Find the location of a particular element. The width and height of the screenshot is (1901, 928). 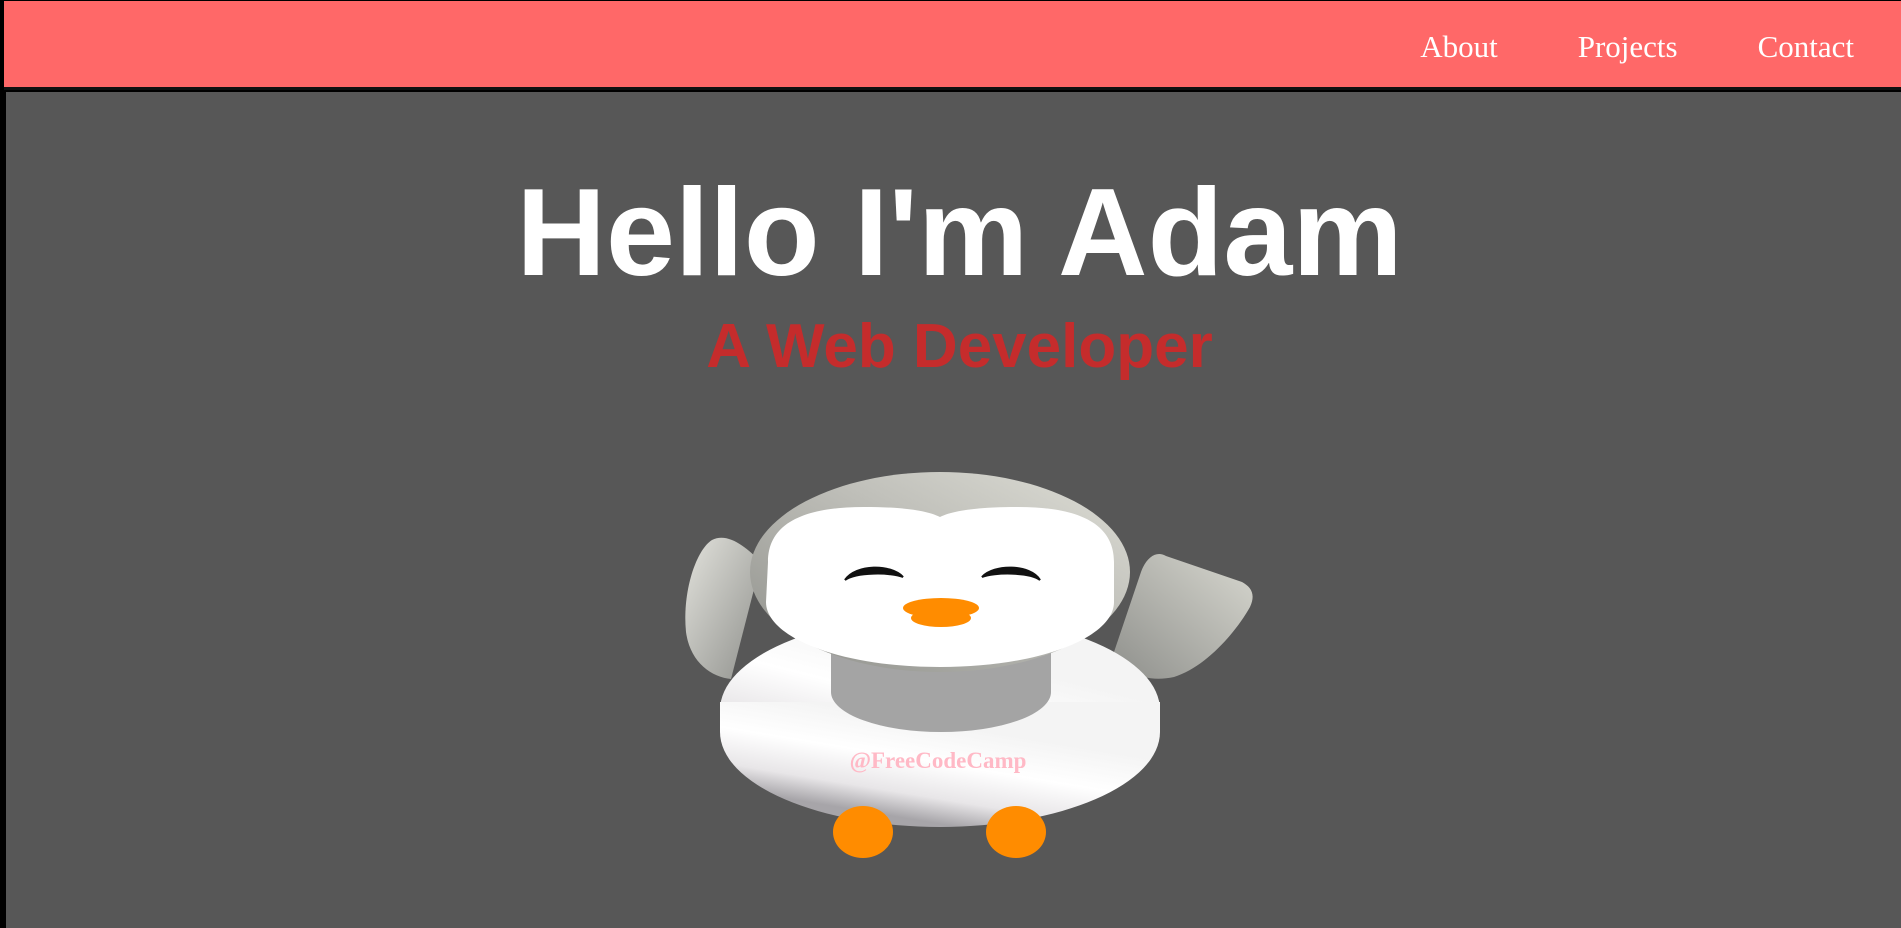

penguin-right-wing is located at coordinates (1183, 616).